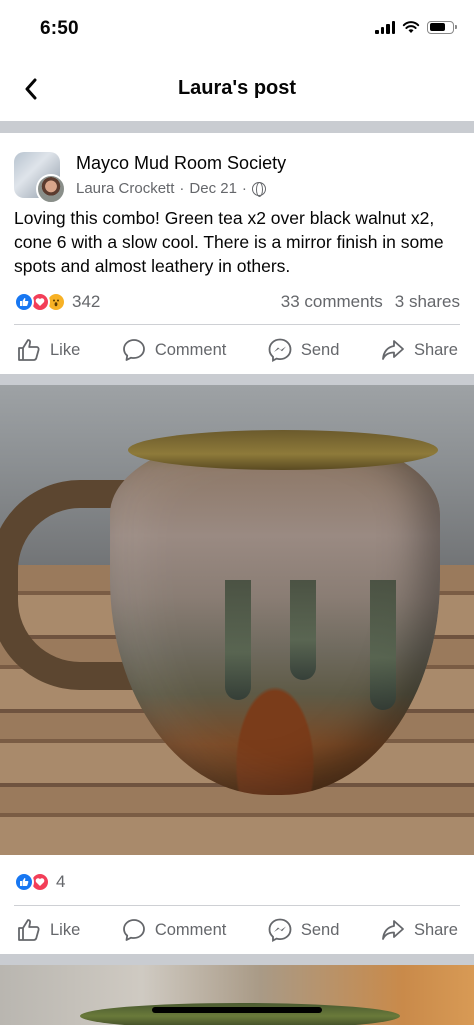 The height and width of the screenshot is (1025, 474). I want to click on nav-bar: Laura's post, so click(237, 89).